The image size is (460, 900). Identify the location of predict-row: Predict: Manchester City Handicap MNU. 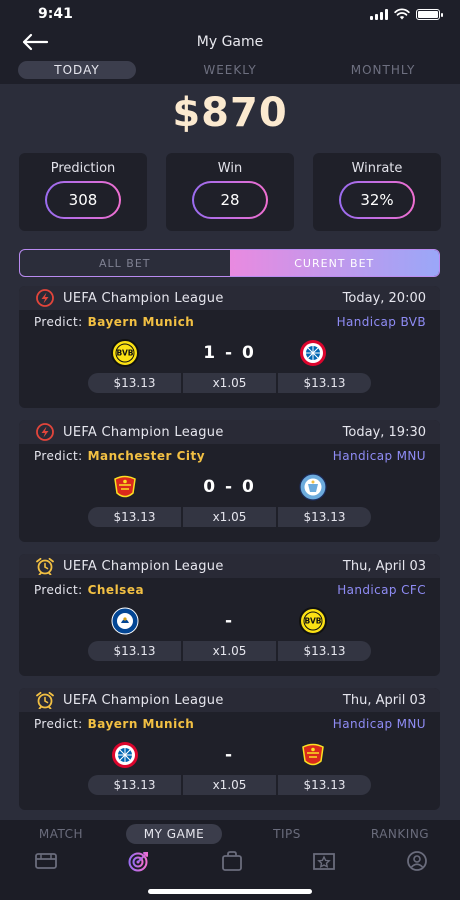
(229, 456).